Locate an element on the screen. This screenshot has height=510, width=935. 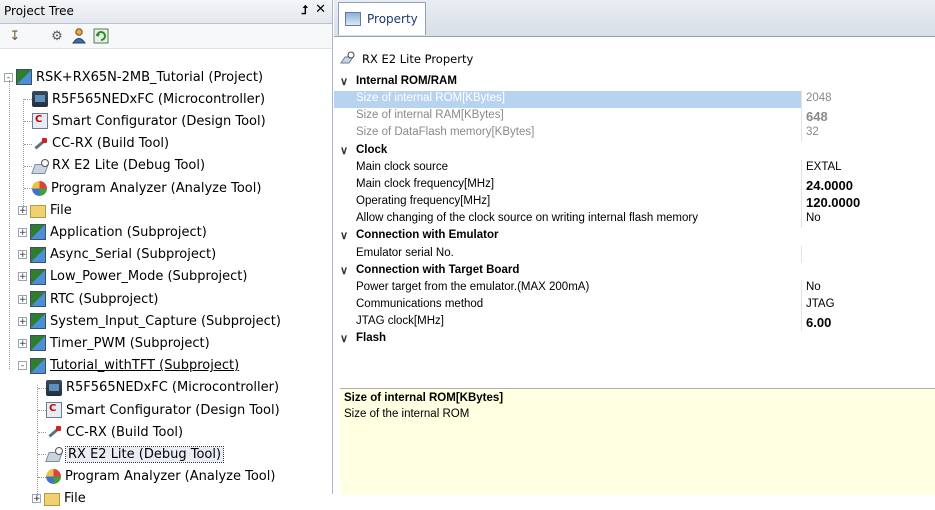
build-tool-icon is located at coordinates (40, 144).